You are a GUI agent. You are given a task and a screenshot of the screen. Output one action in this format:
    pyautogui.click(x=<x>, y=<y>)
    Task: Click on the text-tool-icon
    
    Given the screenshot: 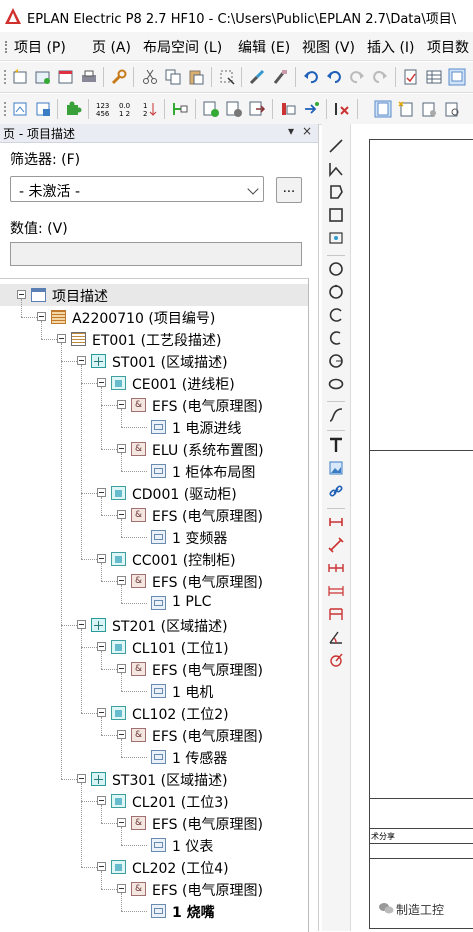 What is the action you would take?
    pyautogui.click(x=336, y=445)
    